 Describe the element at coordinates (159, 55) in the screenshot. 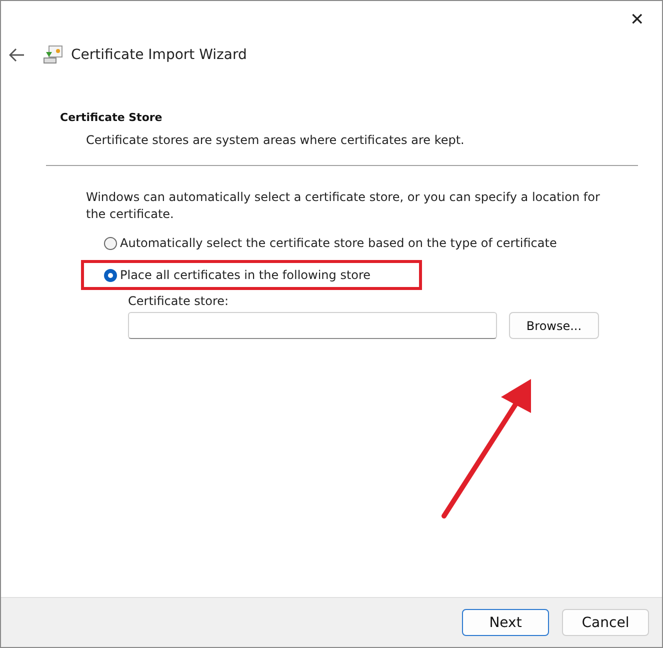

I see `window-title: Certificate Import Wizard` at that location.